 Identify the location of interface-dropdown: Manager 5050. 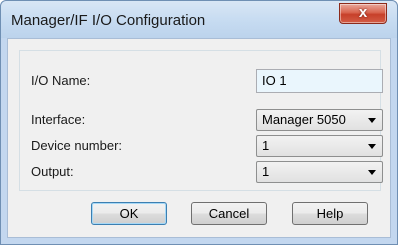
(319, 120).